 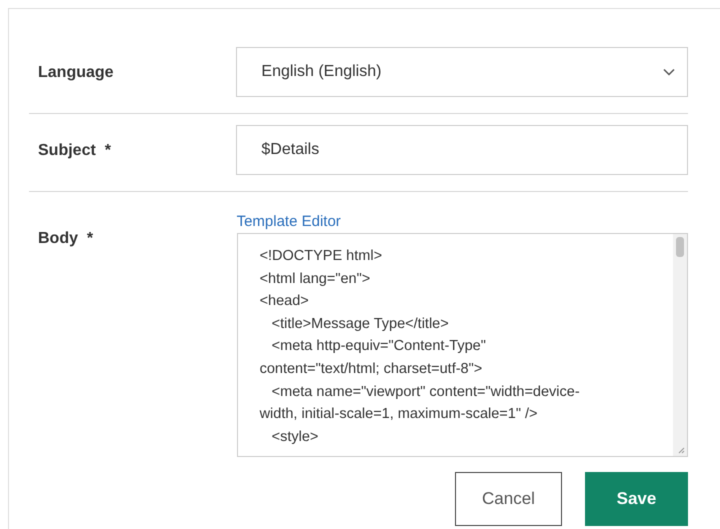 I want to click on scrollbar, so click(x=680, y=345).